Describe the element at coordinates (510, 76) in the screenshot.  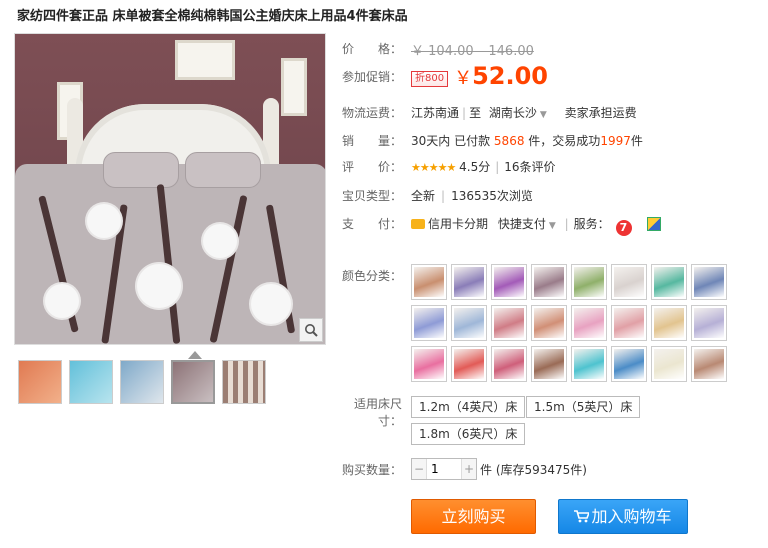
I see `promo-price: 52.00` at that location.